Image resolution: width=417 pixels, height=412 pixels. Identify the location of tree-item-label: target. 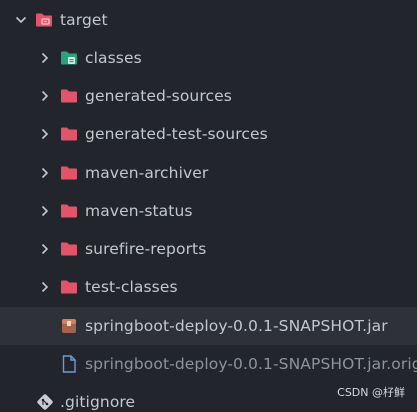
(84, 20).